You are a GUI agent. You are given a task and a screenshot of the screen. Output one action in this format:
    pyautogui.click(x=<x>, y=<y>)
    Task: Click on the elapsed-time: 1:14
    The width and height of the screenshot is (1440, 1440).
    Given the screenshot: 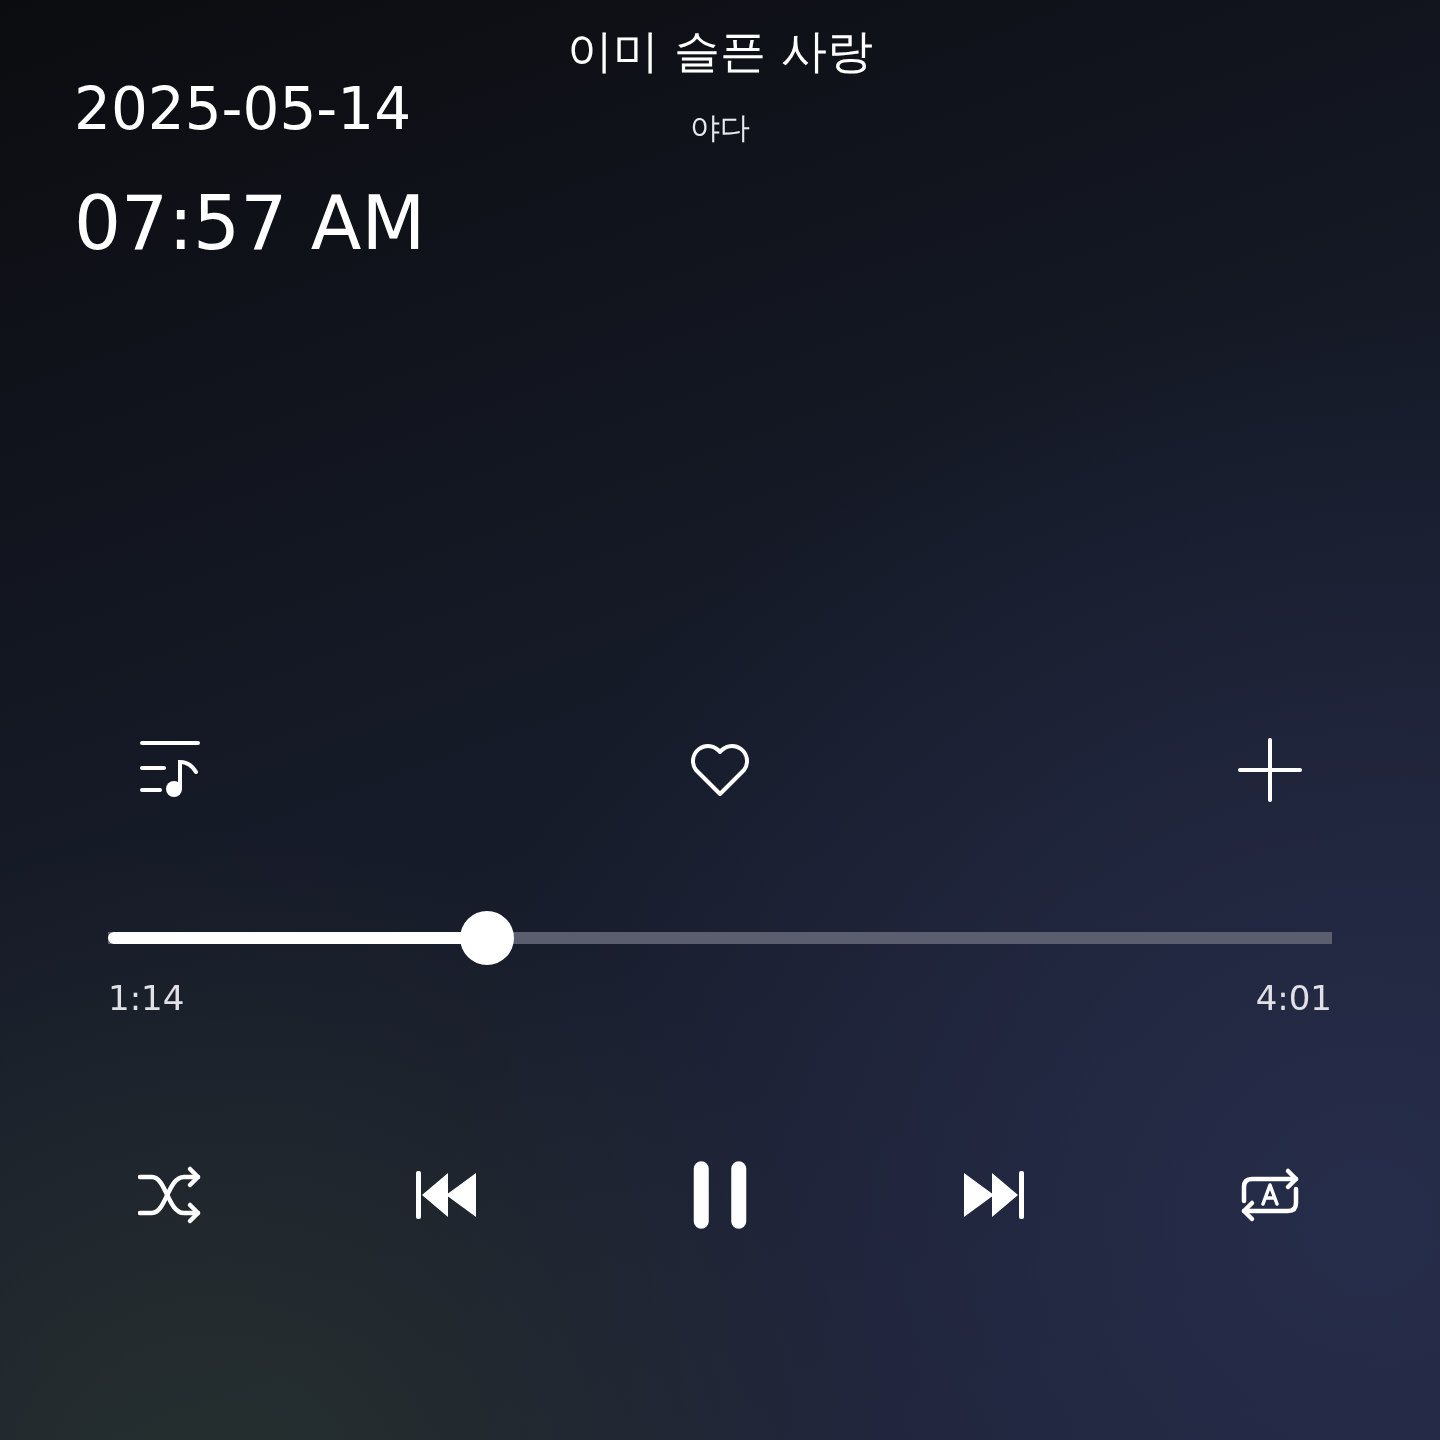 What is the action you would take?
    pyautogui.click(x=146, y=998)
    